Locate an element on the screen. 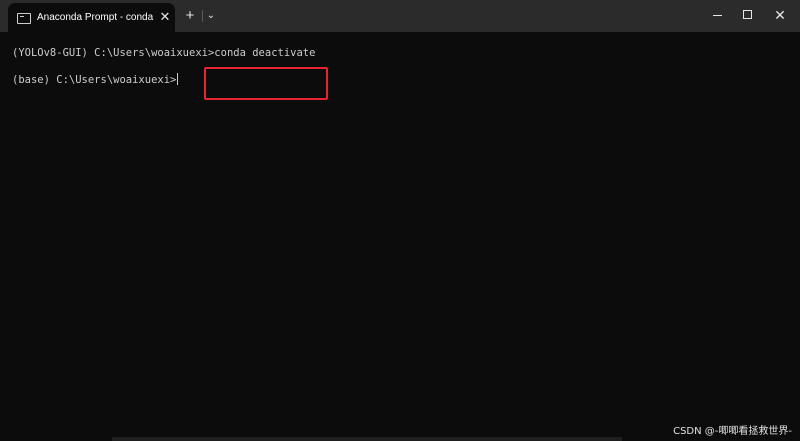  prompt-text: (YOLOv8-GUI) C:\Users\woaixuexi> is located at coordinates (113, 53).